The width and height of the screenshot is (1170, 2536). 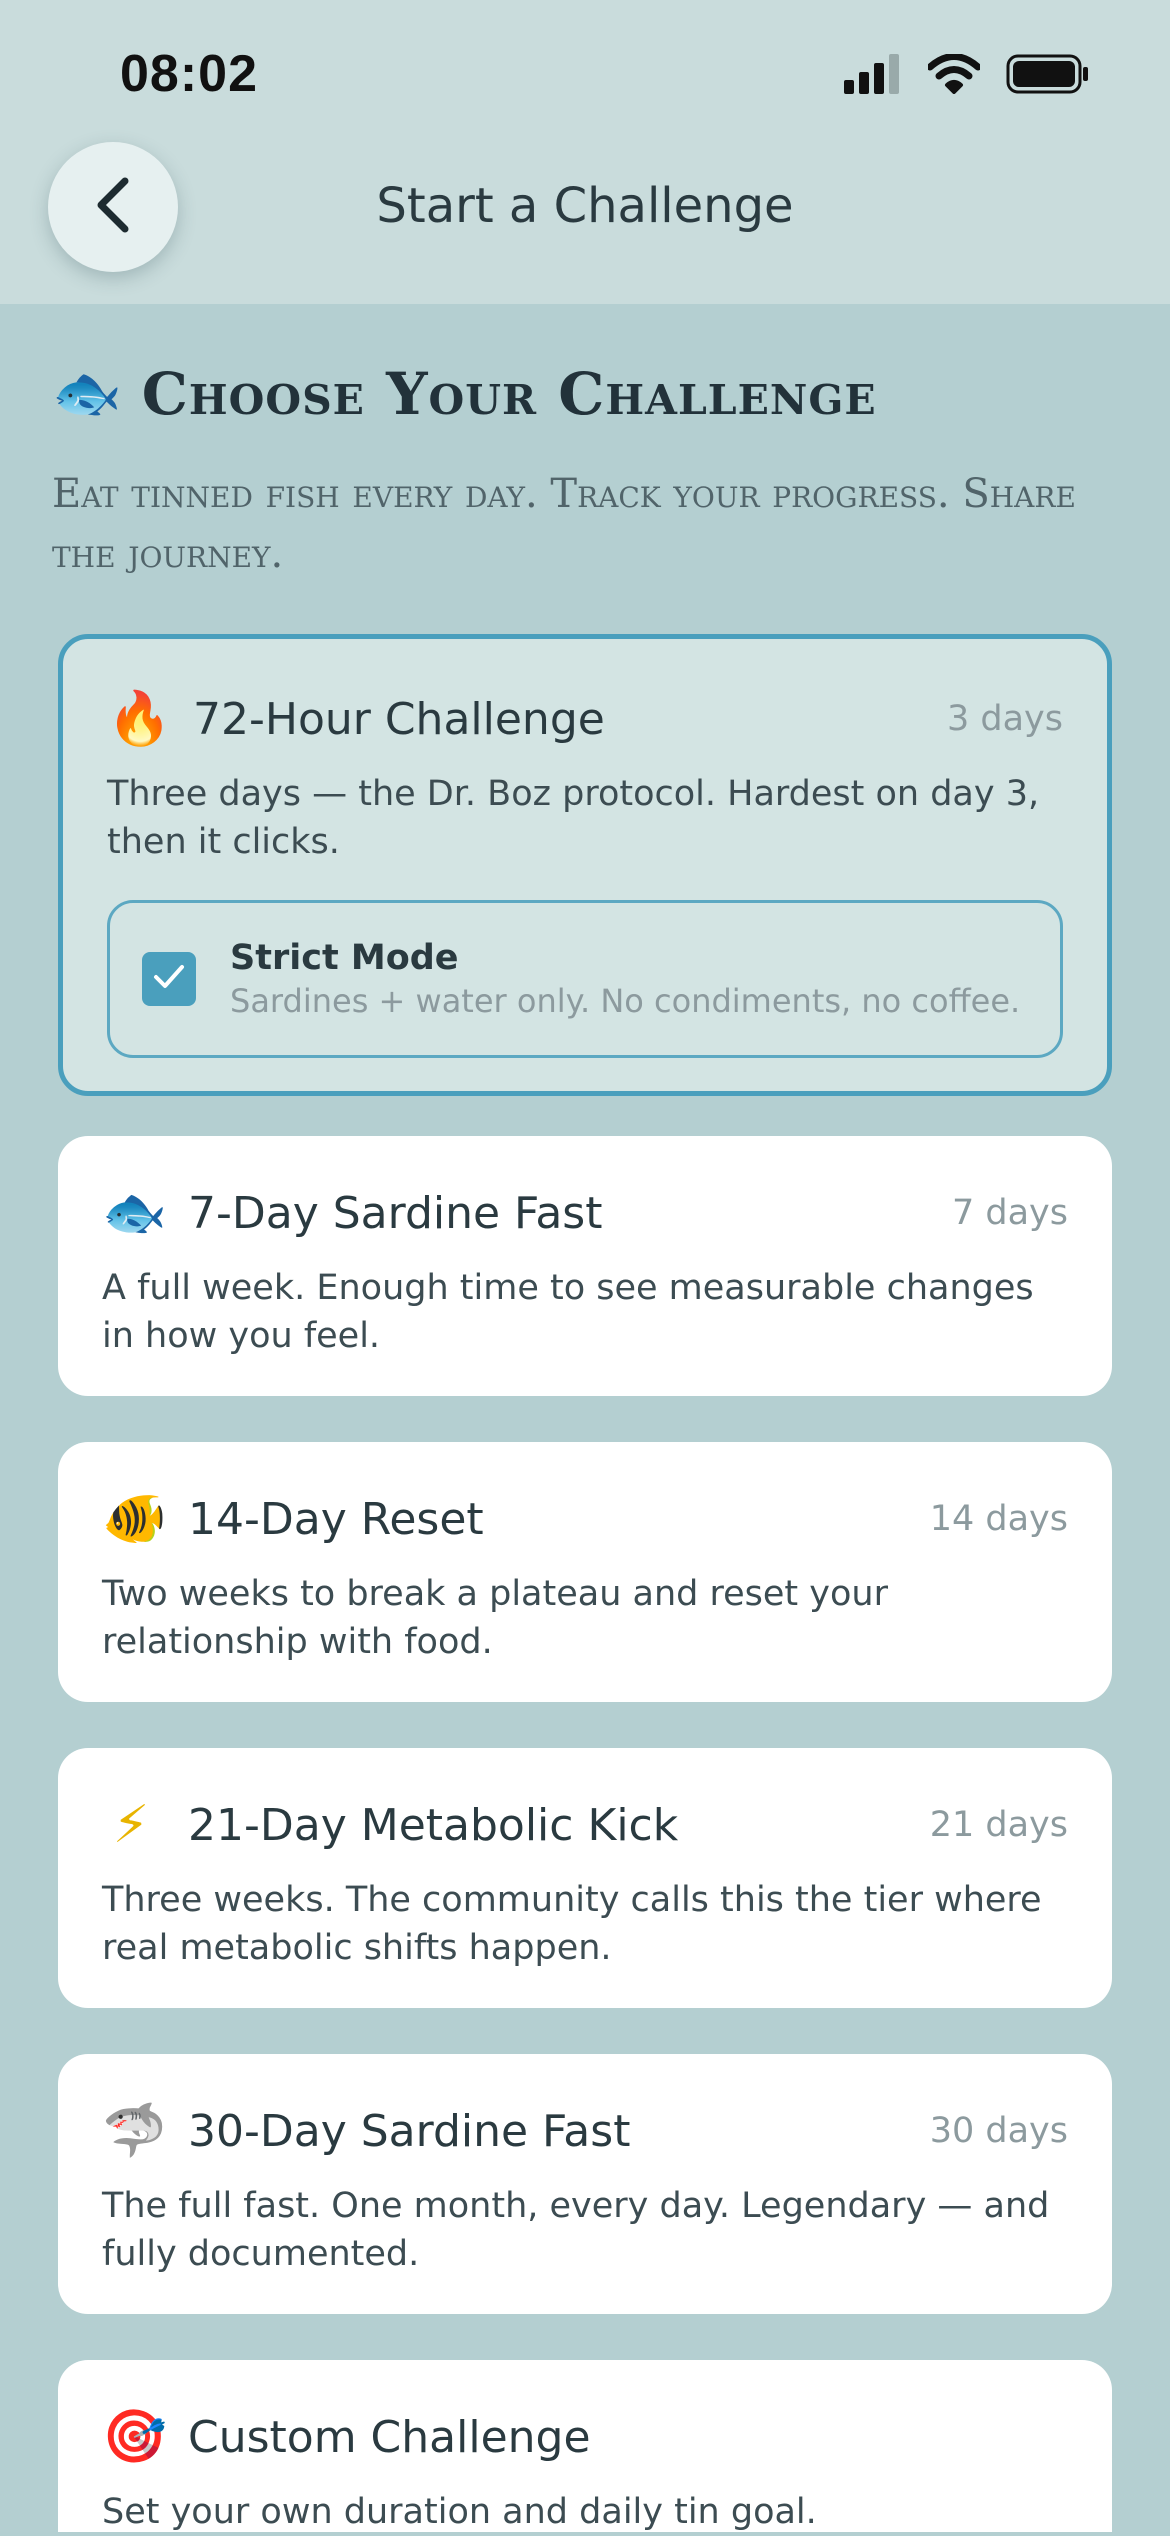 I want to click on shark-icon: 🦈, so click(x=134, y=2131).